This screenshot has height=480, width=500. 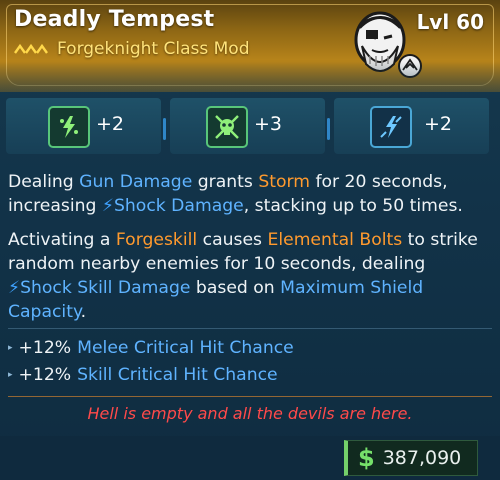 I want to click on flavor-divider, so click(x=250, y=396).